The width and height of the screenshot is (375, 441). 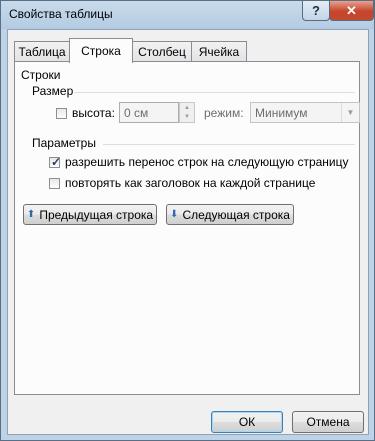 What do you see at coordinates (187, 108) in the screenshot?
I see `spin-up-icon: ▲` at bounding box center [187, 108].